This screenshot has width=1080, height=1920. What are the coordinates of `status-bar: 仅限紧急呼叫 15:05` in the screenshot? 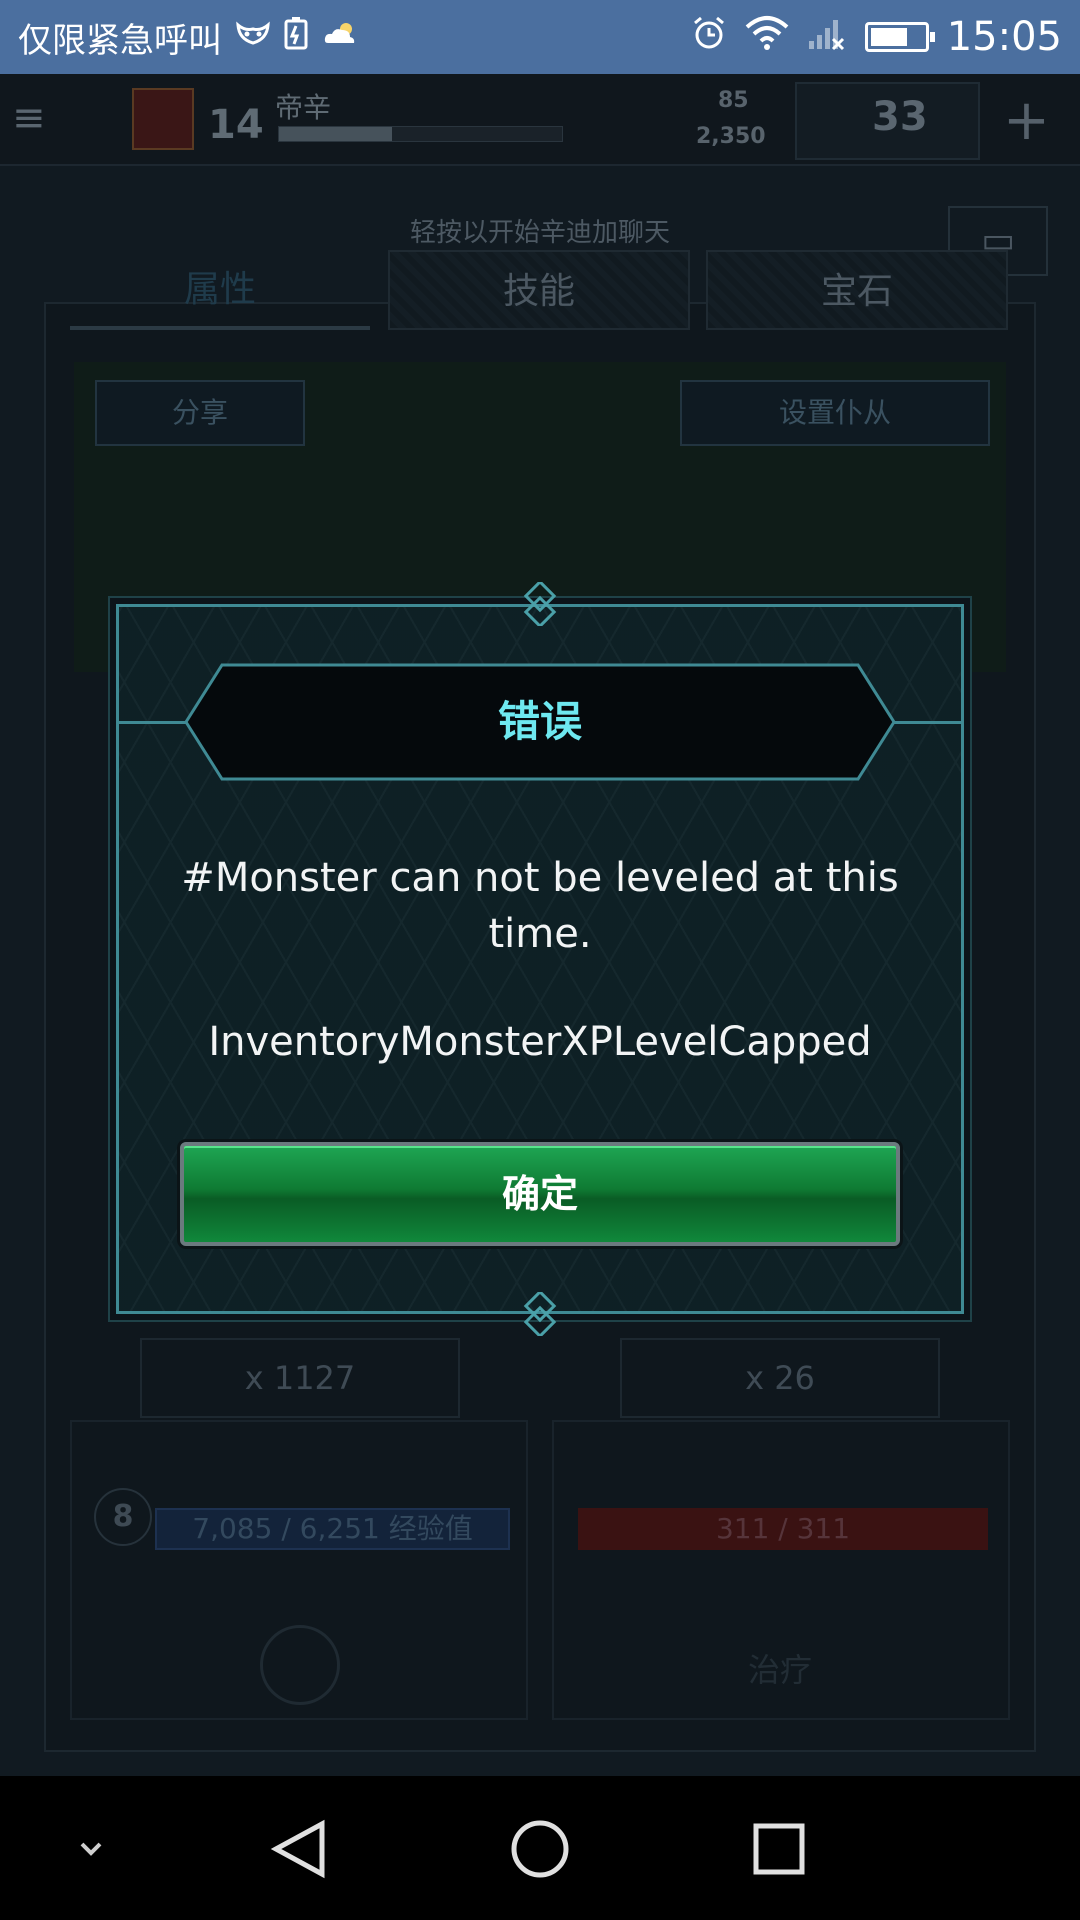 It's located at (540, 37).